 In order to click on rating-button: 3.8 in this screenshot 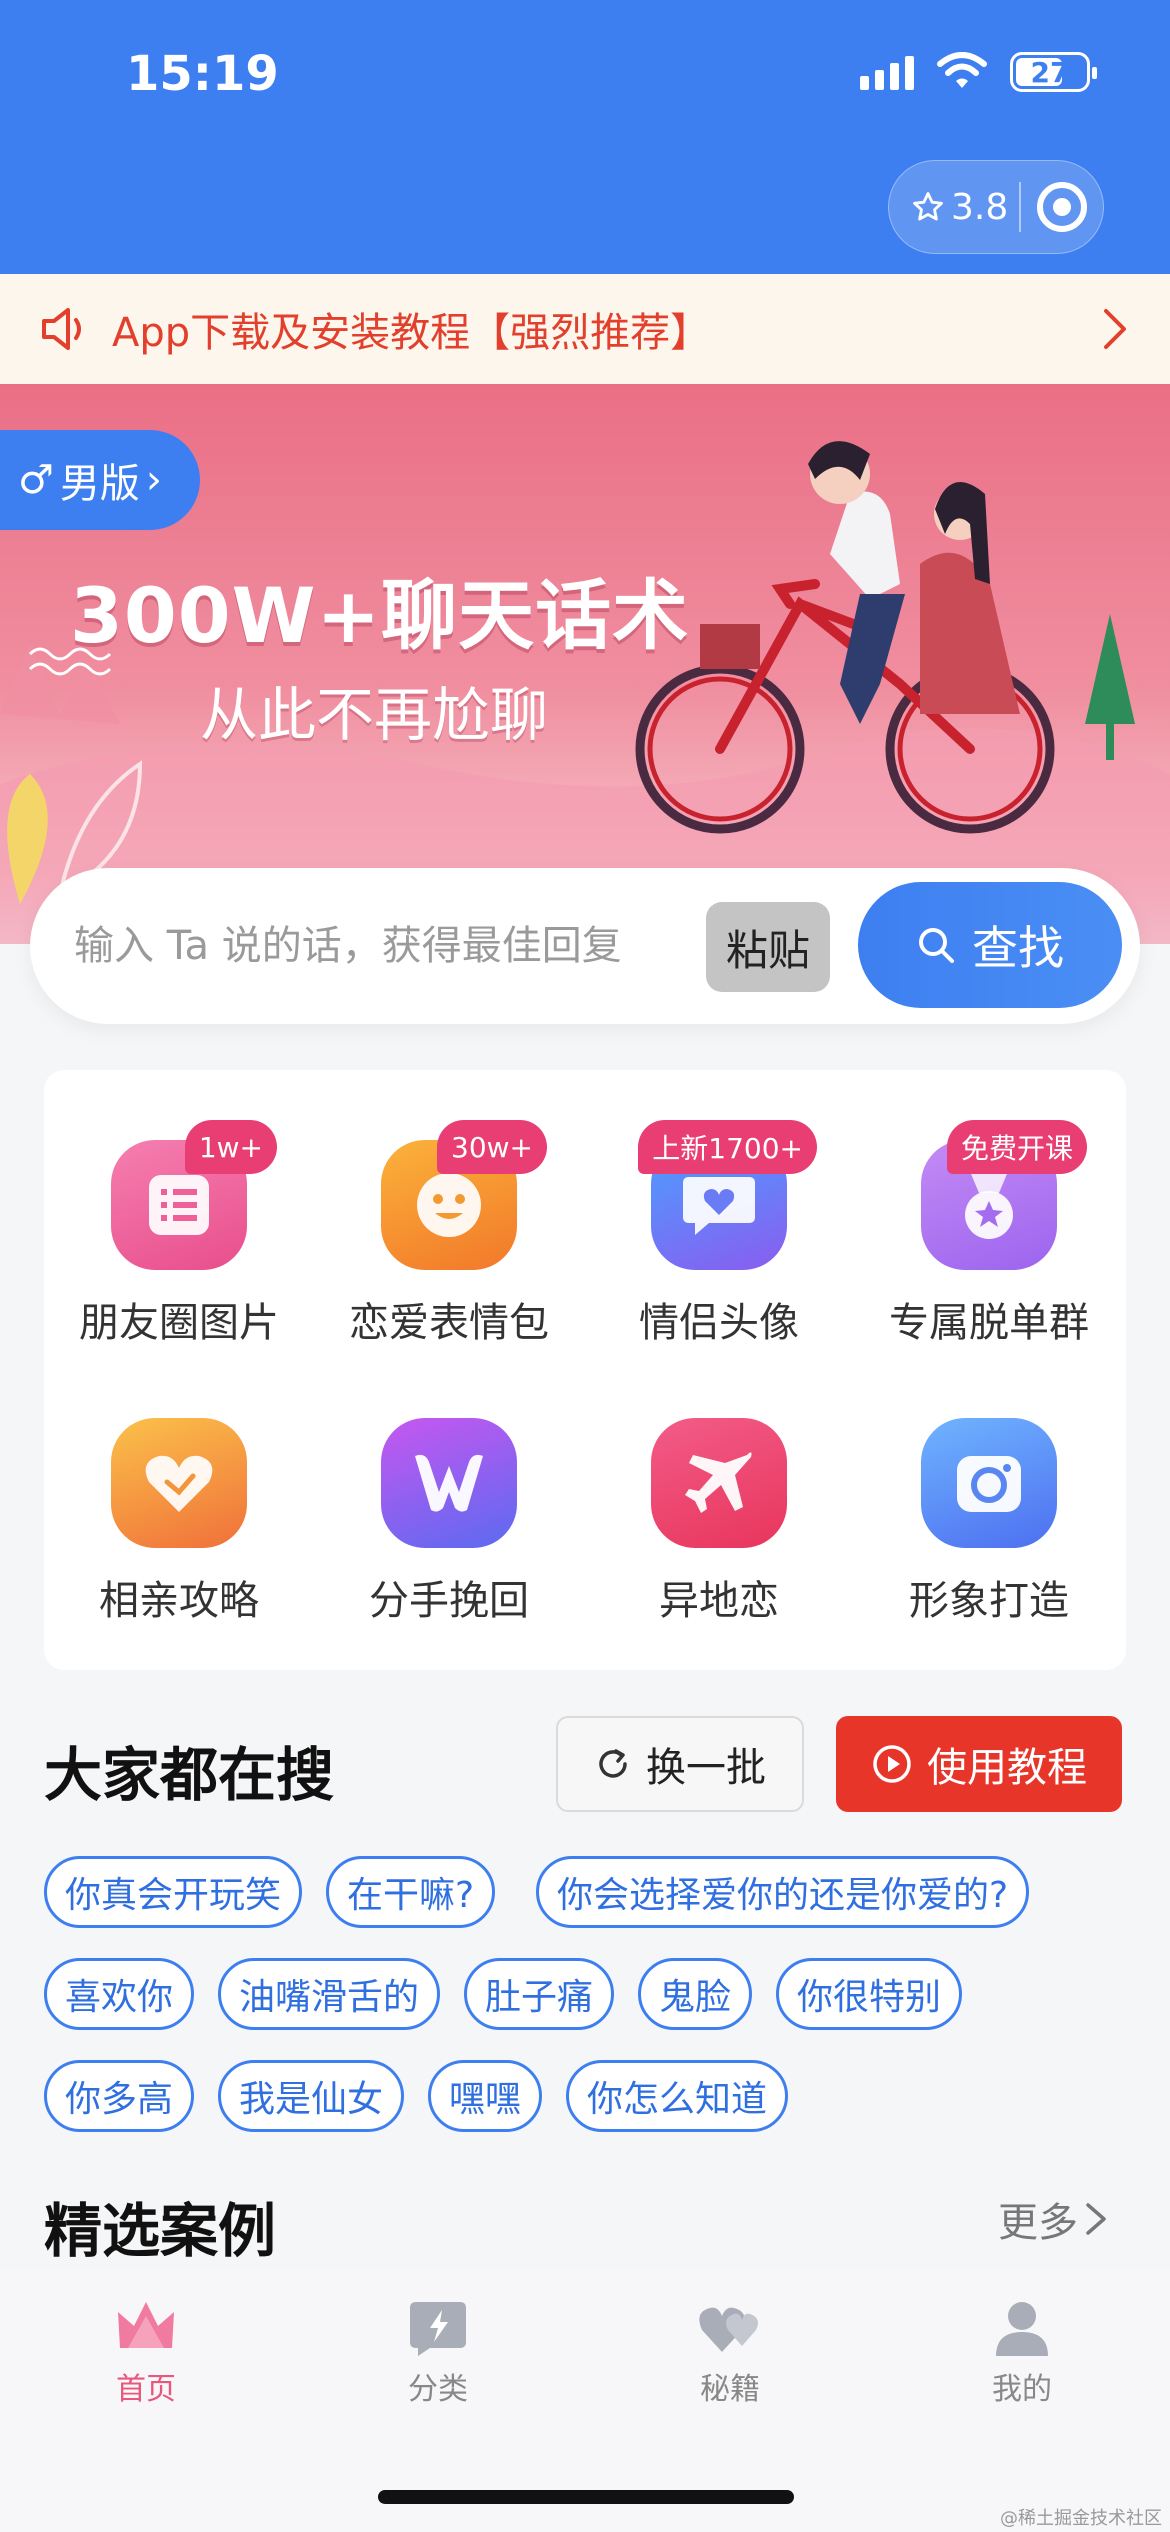, I will do `click(954, 207)`.